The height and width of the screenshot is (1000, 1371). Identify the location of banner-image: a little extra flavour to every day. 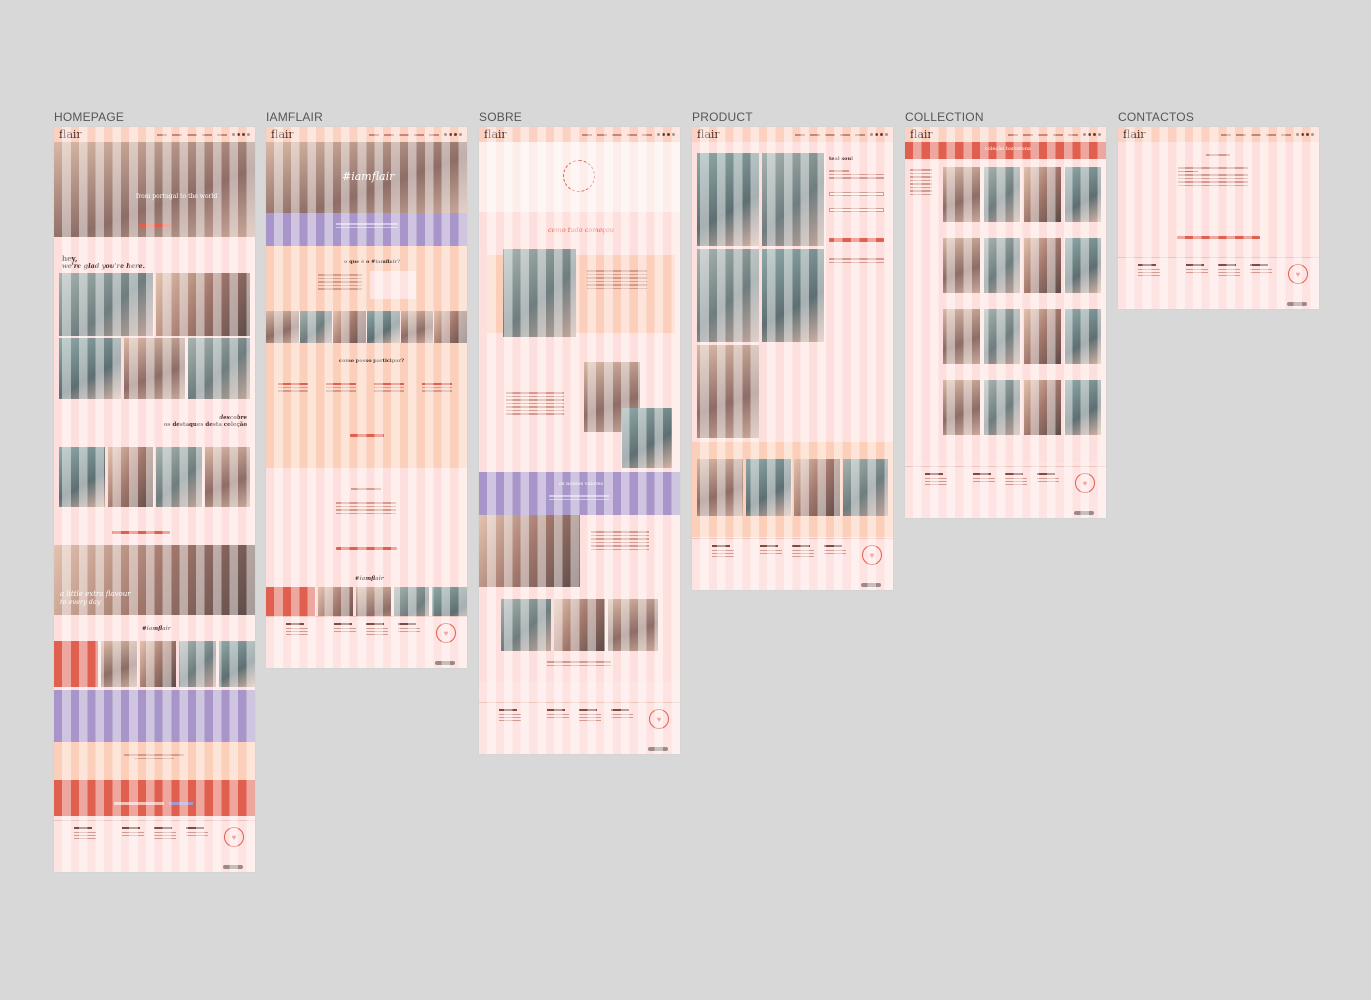
(154, 580).